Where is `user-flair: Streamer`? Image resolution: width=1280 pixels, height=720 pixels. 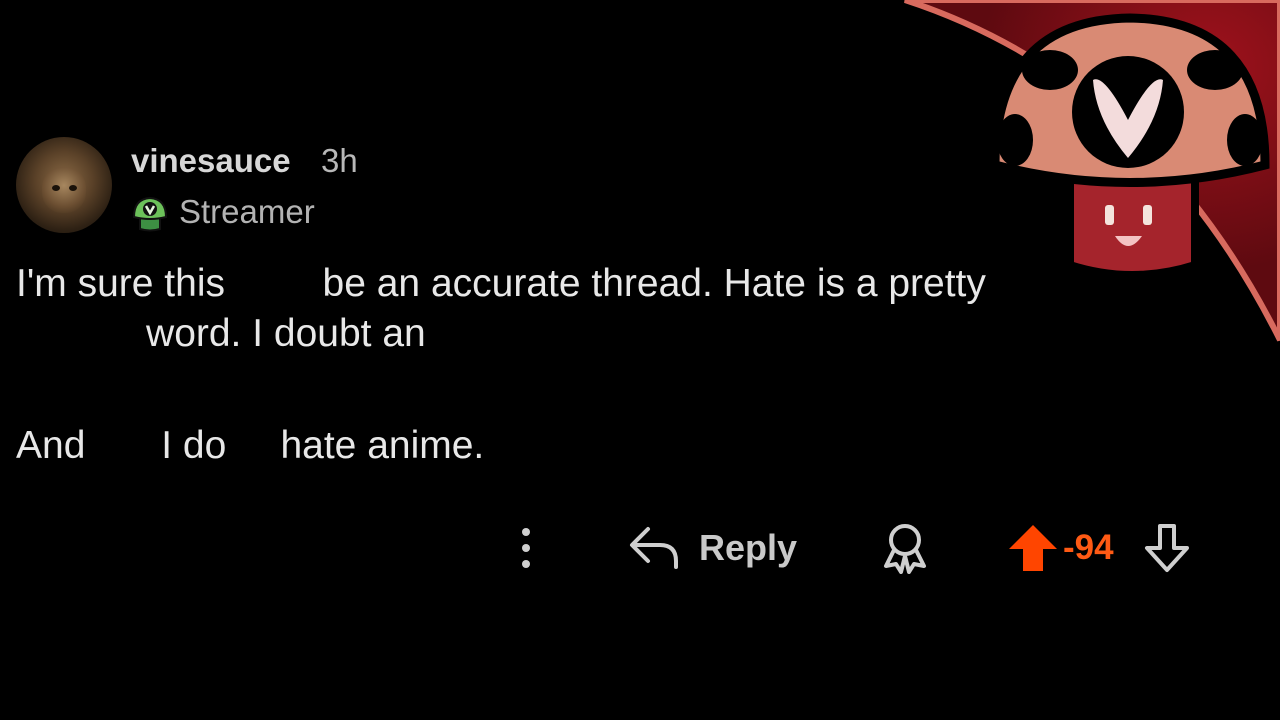
user-flair: Streamer is located at coordinates (247, 211).